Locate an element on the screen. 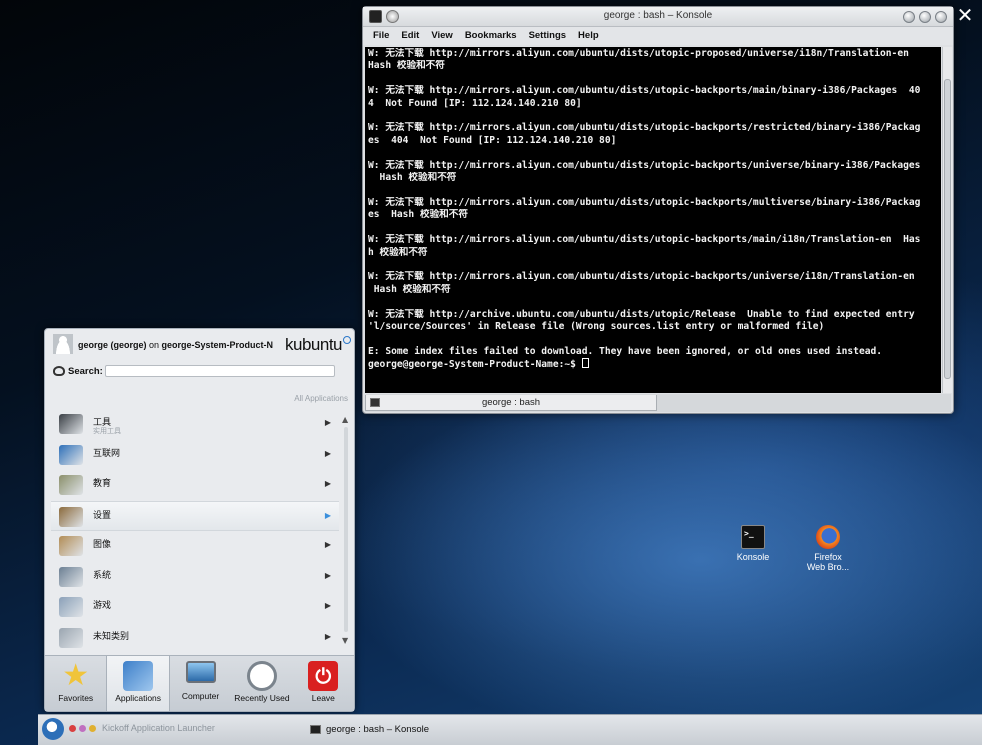 This screenshot has width=982, height=745. user-name: george (george) is located at coordinates (112, 345).